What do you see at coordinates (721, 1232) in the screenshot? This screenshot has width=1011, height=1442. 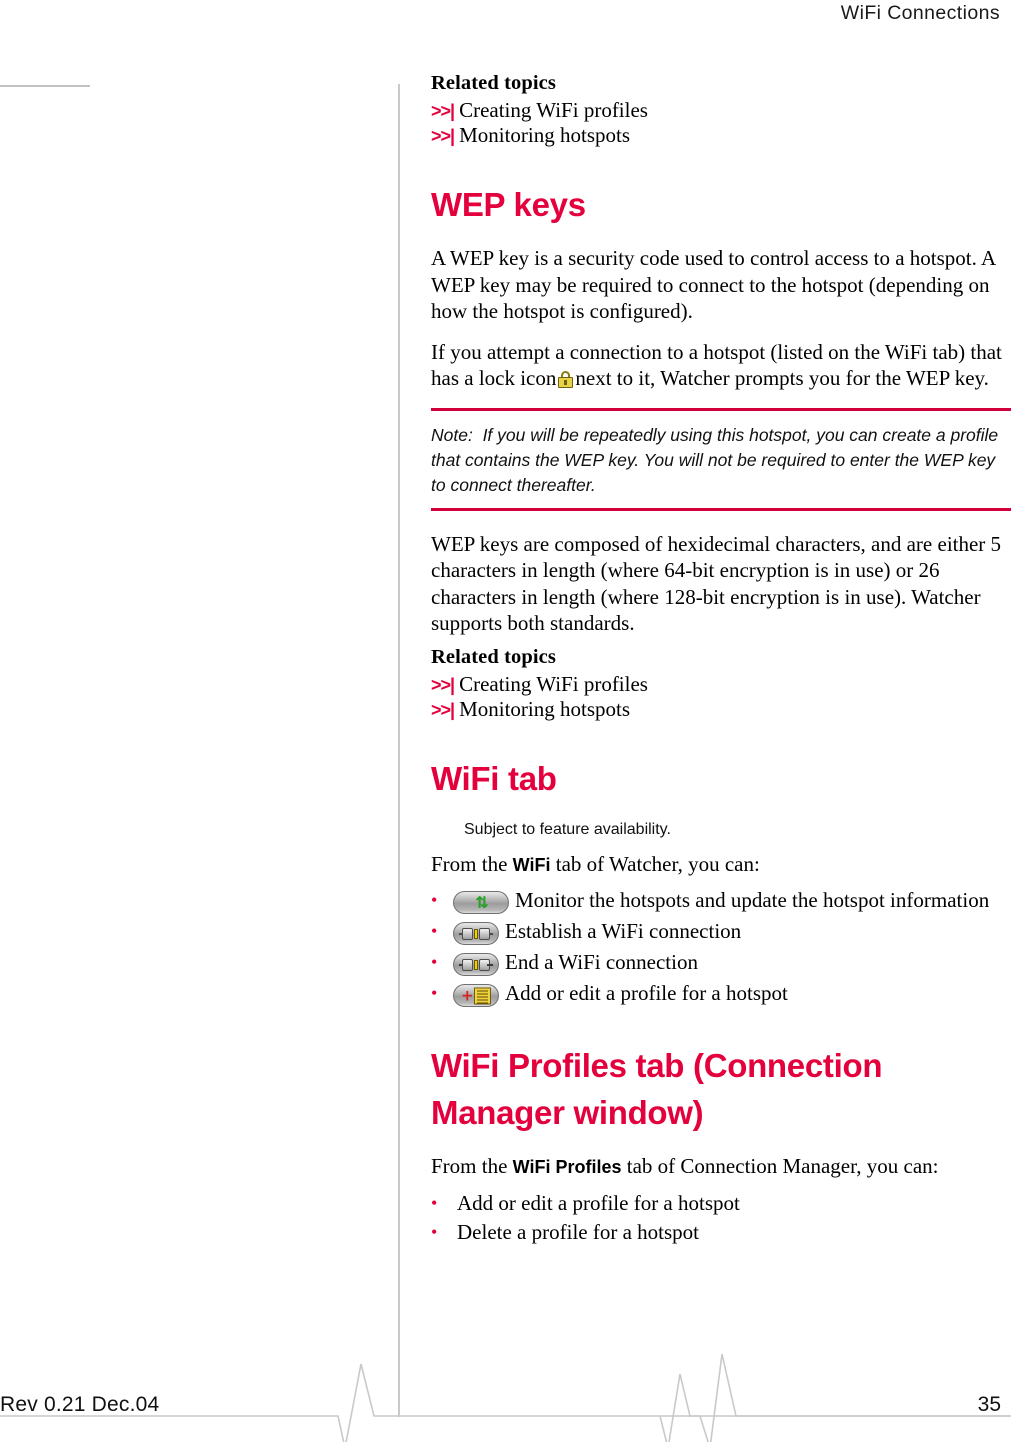 I see `list-item: • Delete a profile for a hotspot` at bounding box center [721, 1232].